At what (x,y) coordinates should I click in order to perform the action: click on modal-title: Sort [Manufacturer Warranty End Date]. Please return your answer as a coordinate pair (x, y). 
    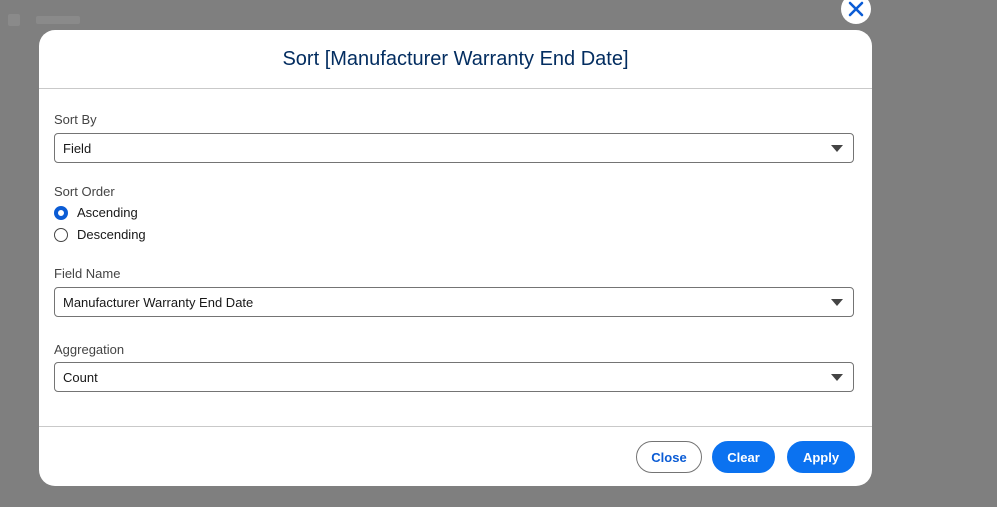
    Looking at the image, I should click on (455, 58).